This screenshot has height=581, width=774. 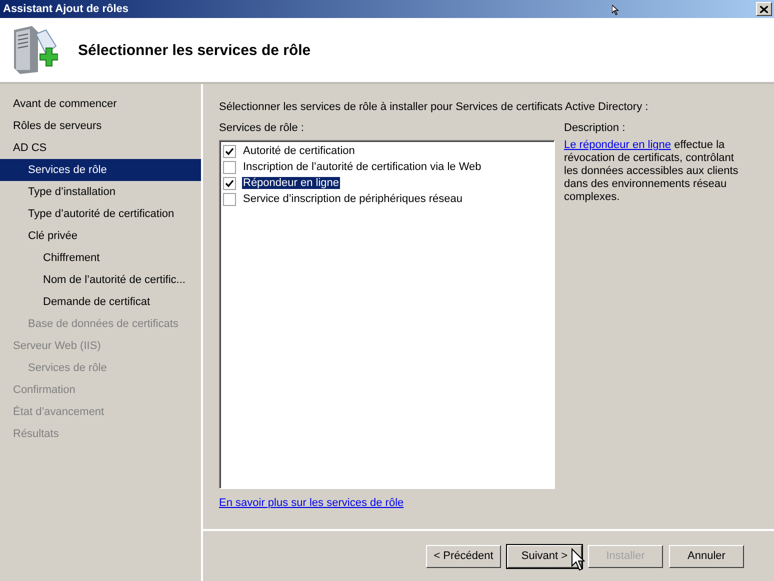 I want to click on sidebar-item: Clé privée, so click(x=100, y=236).